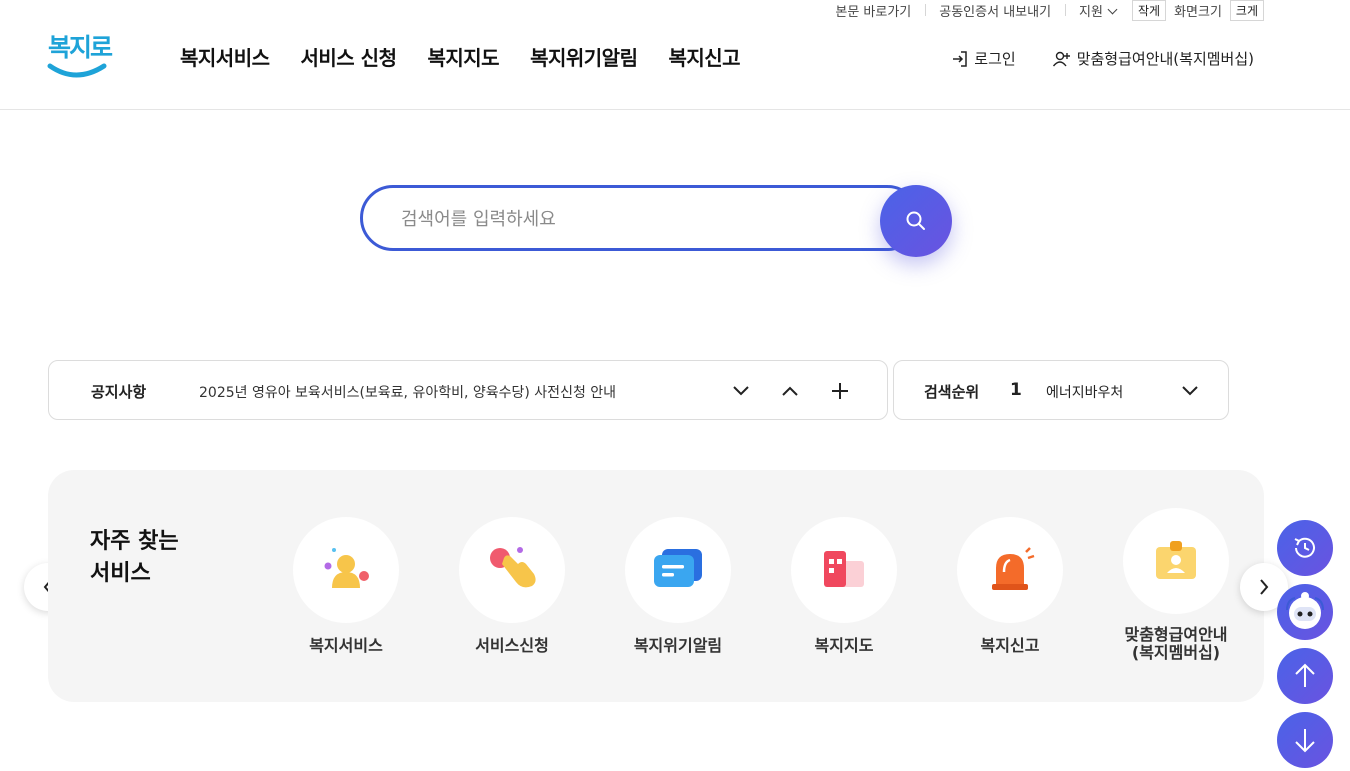  What do you see at coordinates (960, 58) in the screenshot?
I see `login-icon` at bounding box center [960, 58].